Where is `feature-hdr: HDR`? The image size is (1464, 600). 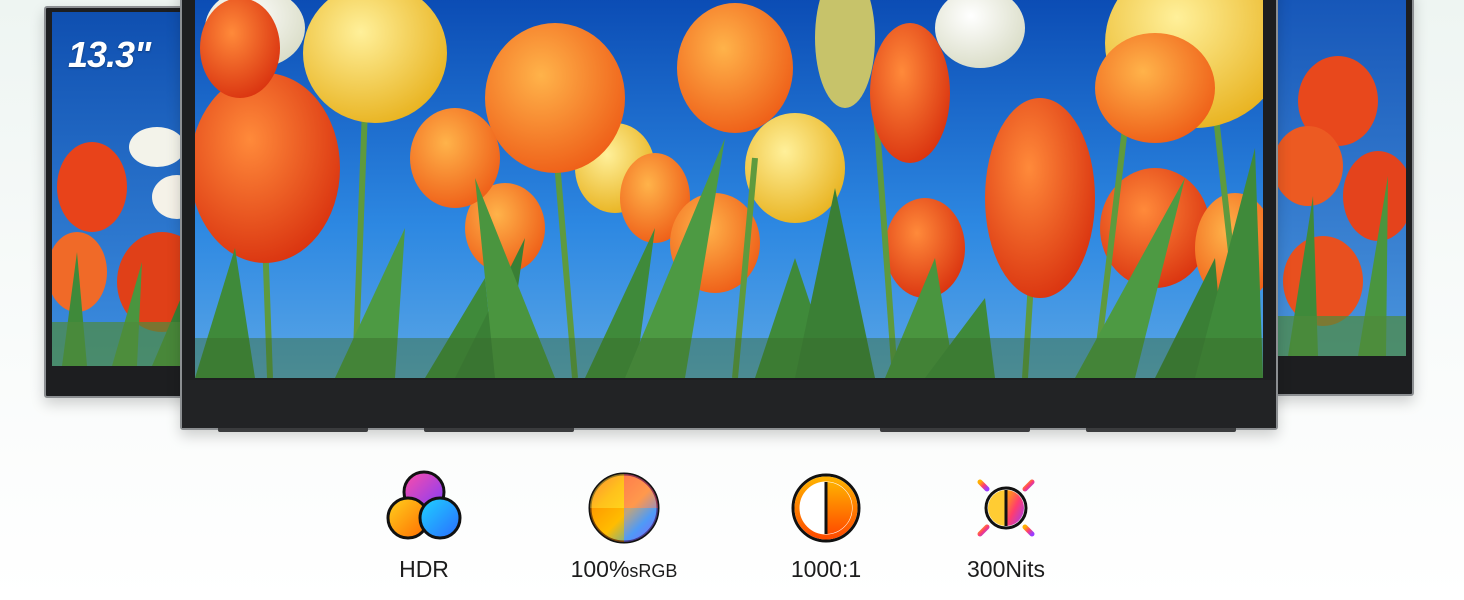 feature-hdr: HDR is located at coordinates (424, 524).